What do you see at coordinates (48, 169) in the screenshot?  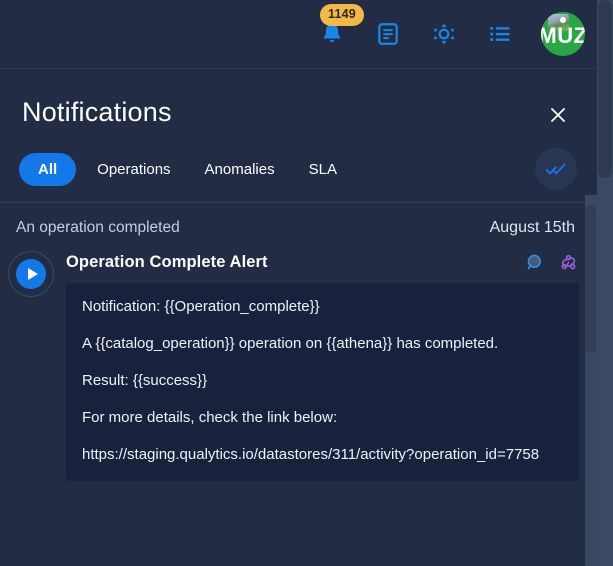 I see `tab-all: All` at bounding box center [48, 169].